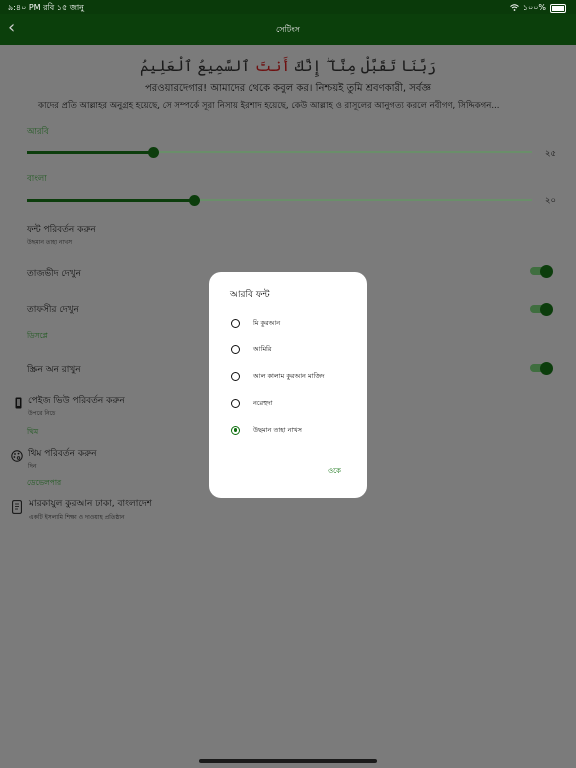 This screenshot has height=768, width=576. I want to click on font-option-label: আমিরি, so click(262, 348).